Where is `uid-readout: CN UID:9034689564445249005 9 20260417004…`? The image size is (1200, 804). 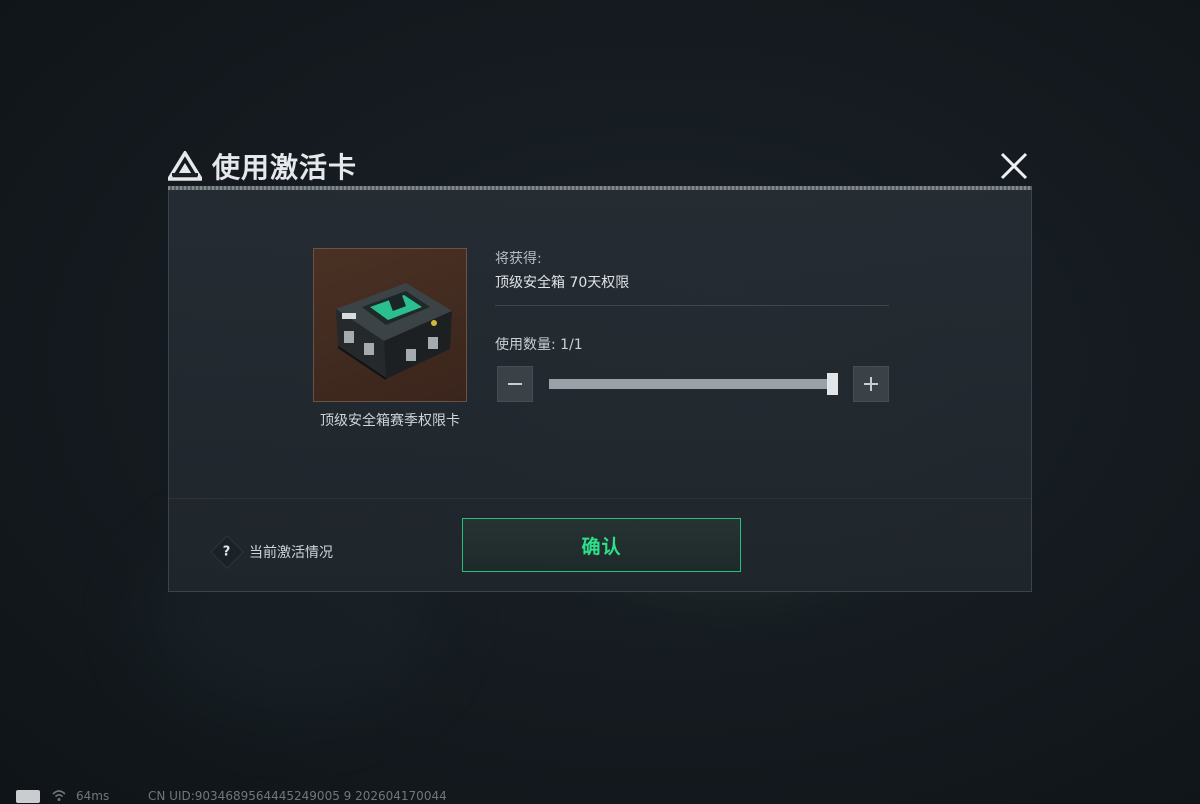
uid-readout: CN UID:9034689564445249005 9 20260417004… is located at coordinates (297, 796).